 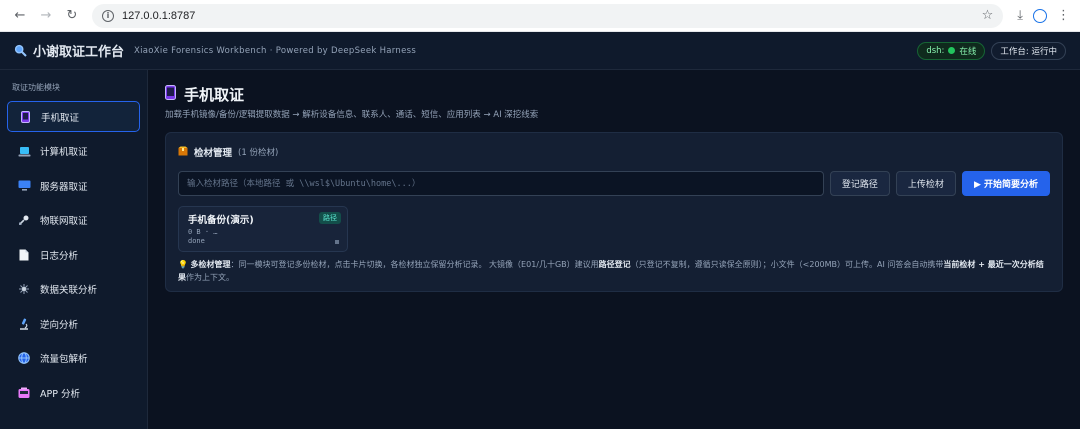 What do you see at coordinates (64, 152) in the screenshot?
I see `sidebar-item-label: 计算机取证` at bounding box center [64, 152].